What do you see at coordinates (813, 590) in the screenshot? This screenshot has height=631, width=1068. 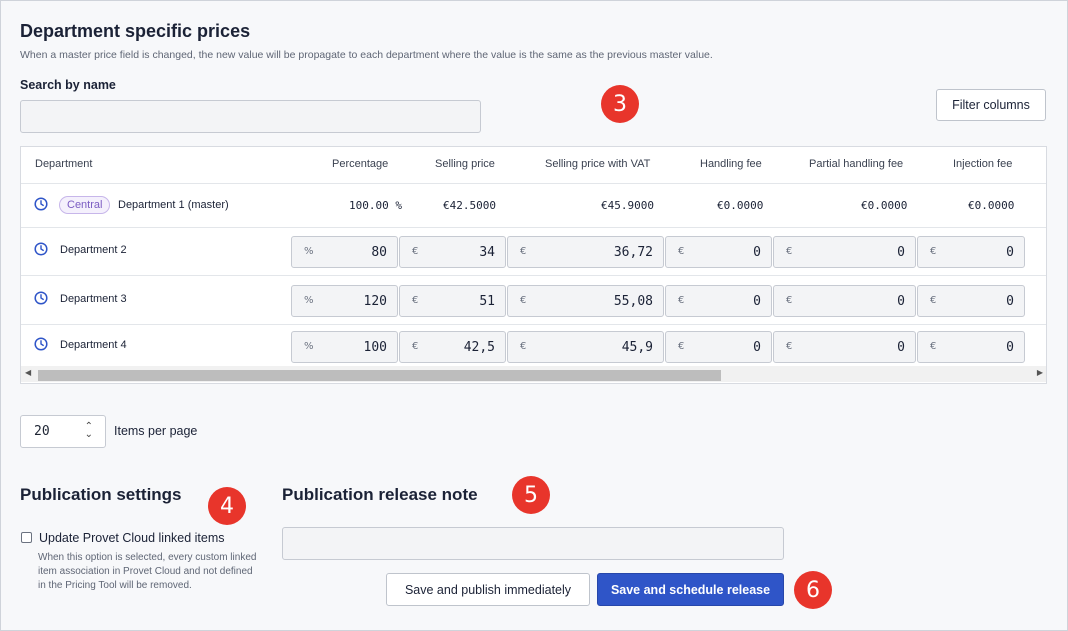 I see `annotation-badge-6: 6` at bounding box center [813, 590].